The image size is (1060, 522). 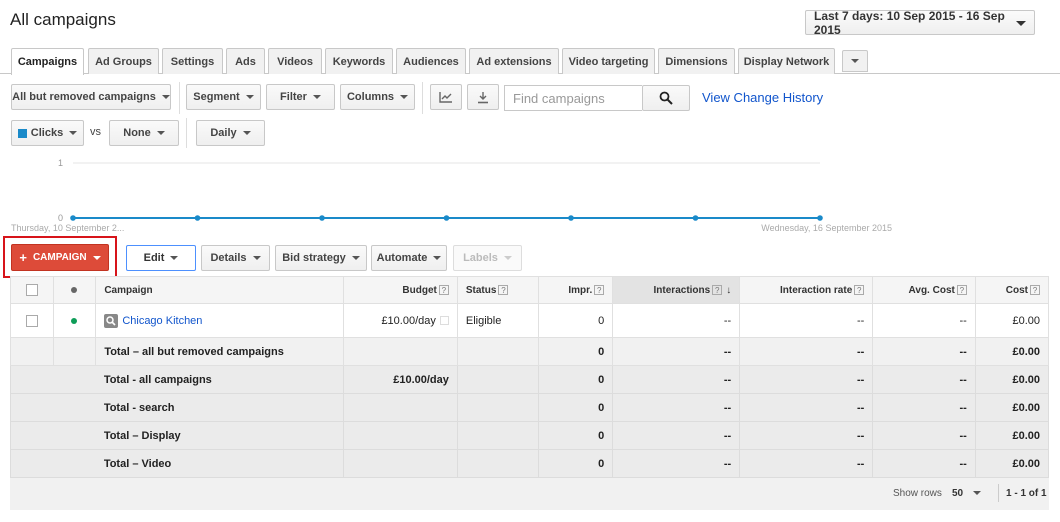 I want to click on column-header-avg-cost: Avg. Cost?, so click(x=924, y=290).